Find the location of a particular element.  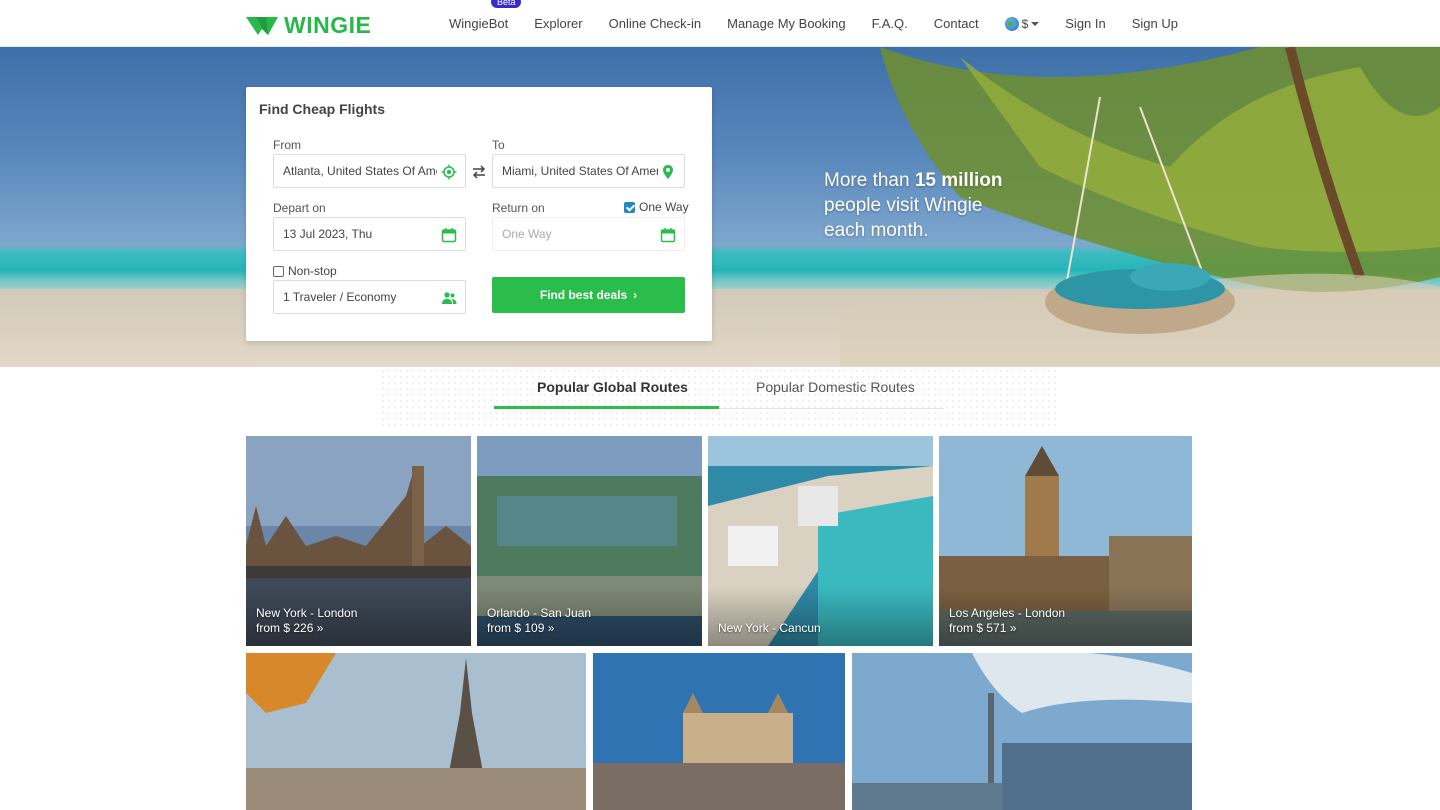

return-label: Return on is located at coordinates (518, 208).